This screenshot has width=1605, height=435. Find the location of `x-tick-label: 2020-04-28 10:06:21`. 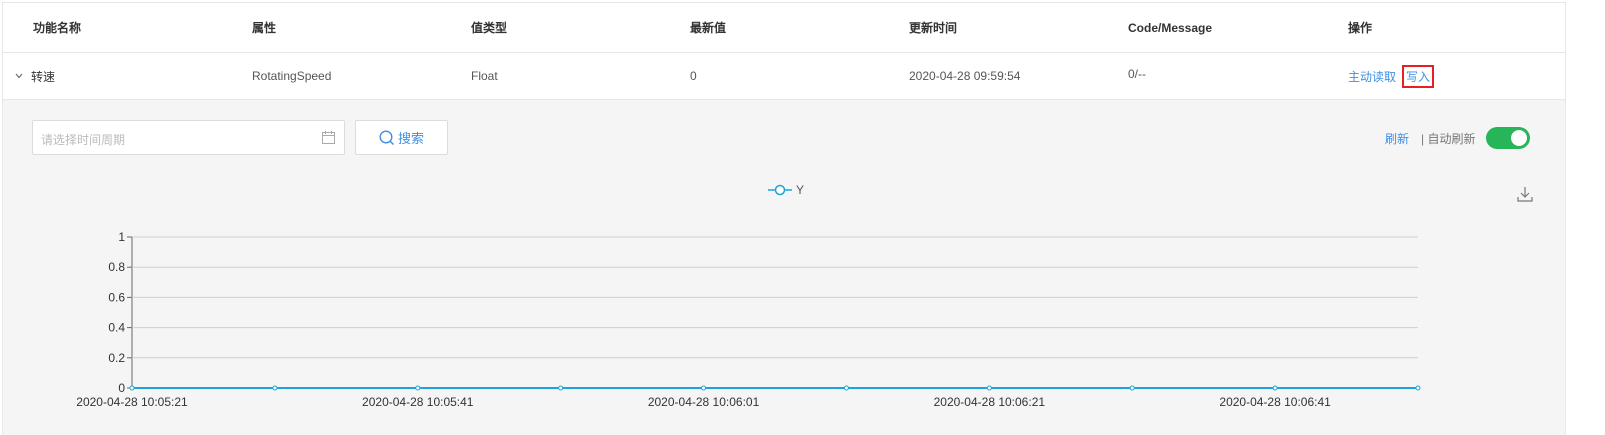

x-tick-label: 2020-04-28 10:06:21 is located at coordinates (990, 402).